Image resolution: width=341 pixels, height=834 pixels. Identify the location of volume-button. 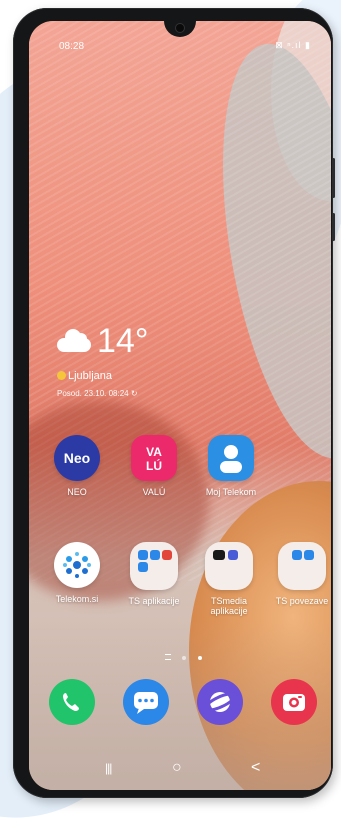
(333, 178).